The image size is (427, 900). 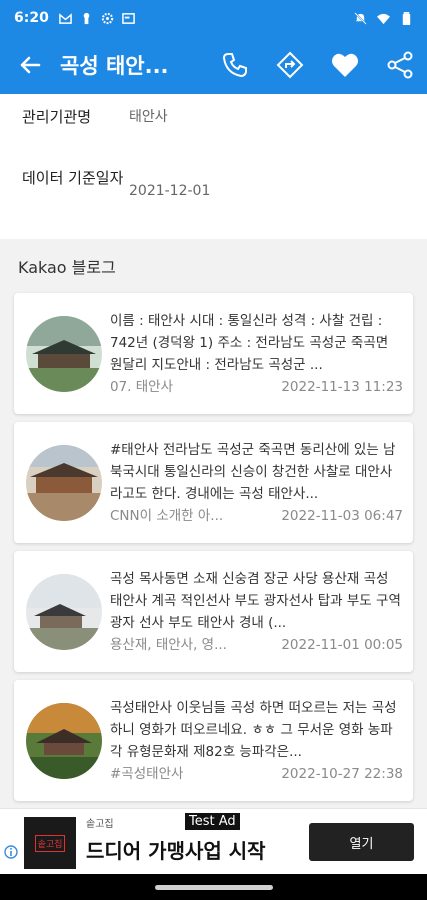 I want to click on ad-headline: 드디어 가맹사업 시작, so click(x=176, y=851).